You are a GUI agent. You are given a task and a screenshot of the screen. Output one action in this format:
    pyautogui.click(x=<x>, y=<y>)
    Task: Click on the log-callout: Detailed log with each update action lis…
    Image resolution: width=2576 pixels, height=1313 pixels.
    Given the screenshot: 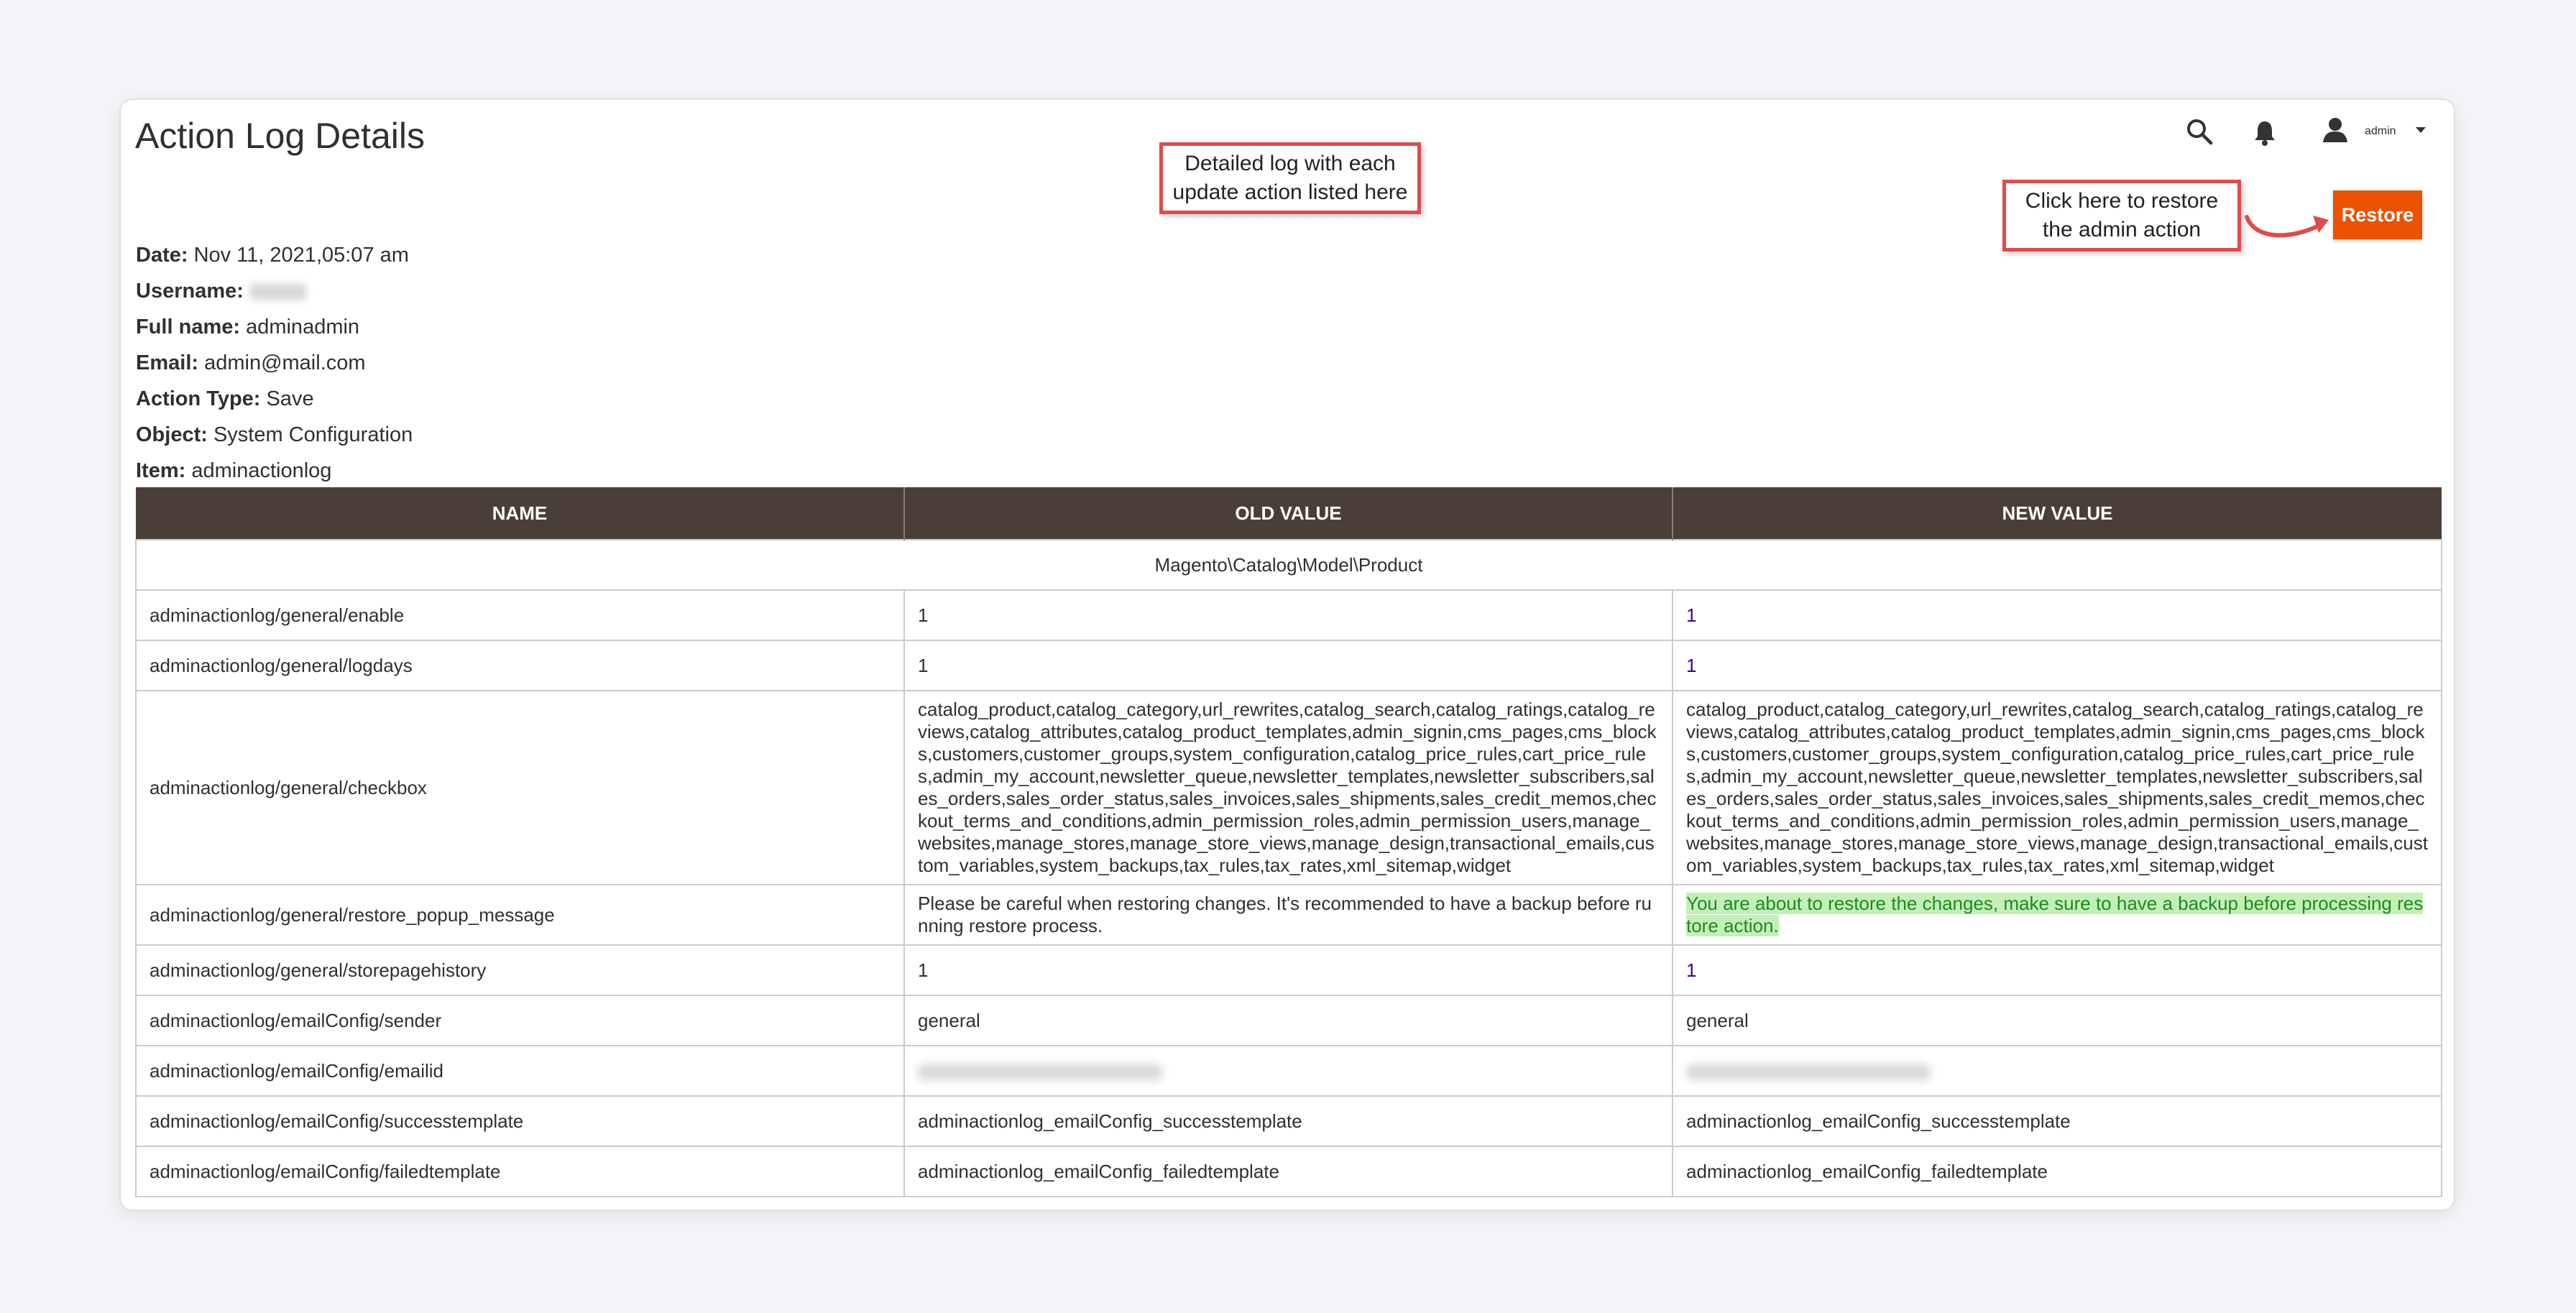 What is the action you would take?
    pyautogui.click(x=1290, y=178)
    